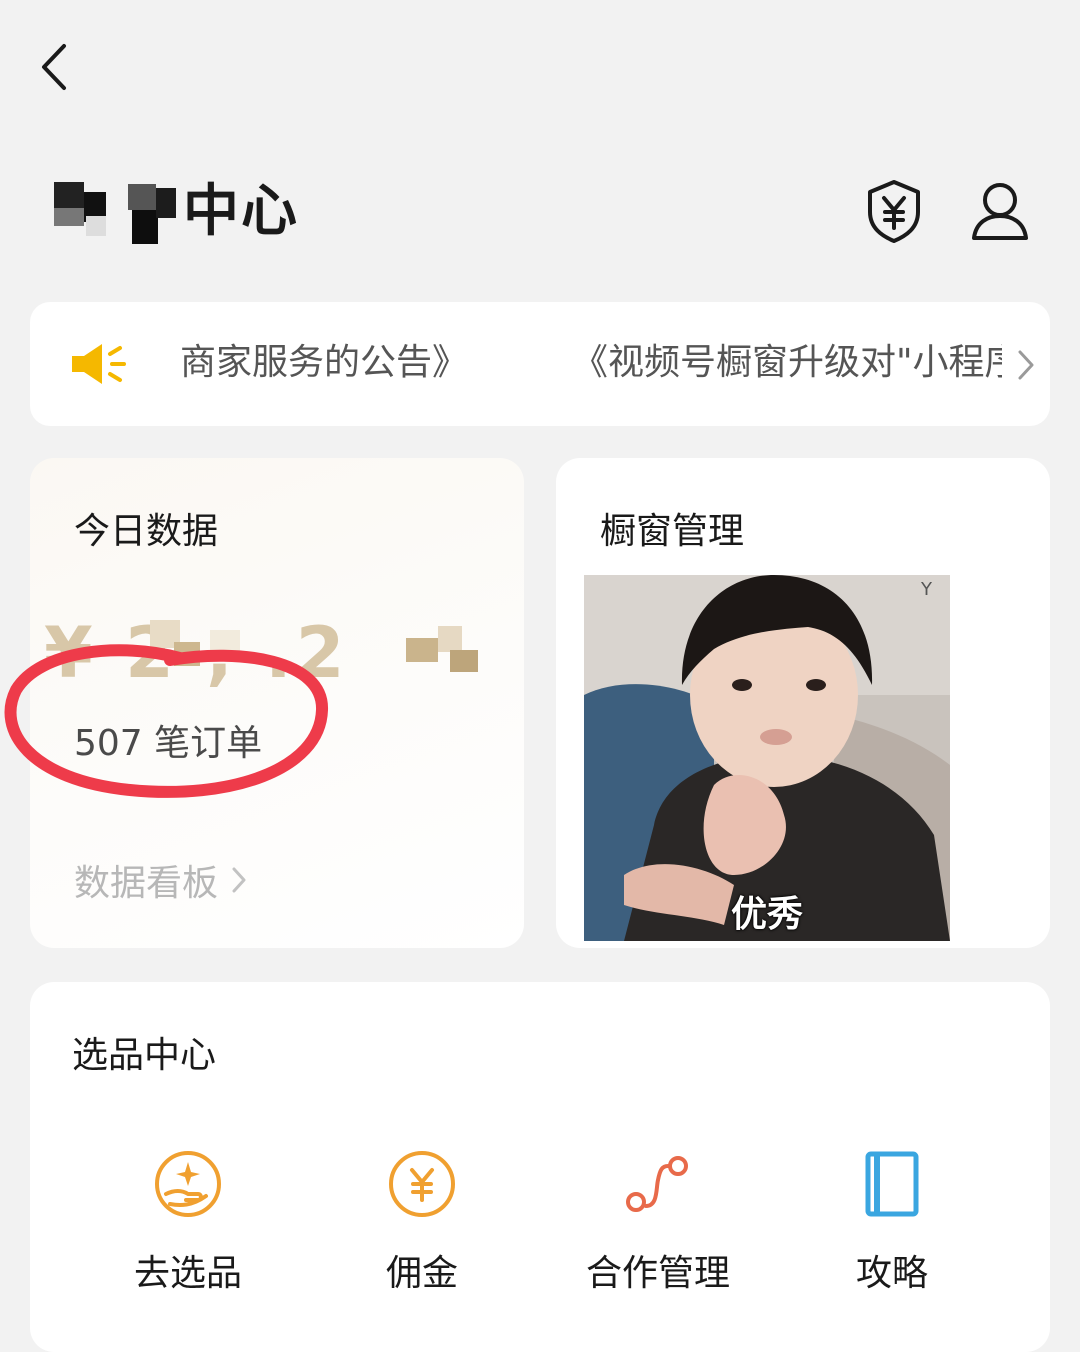 The image size is (1080, 1352). I want to click on user-icon, so click(1000, 211).